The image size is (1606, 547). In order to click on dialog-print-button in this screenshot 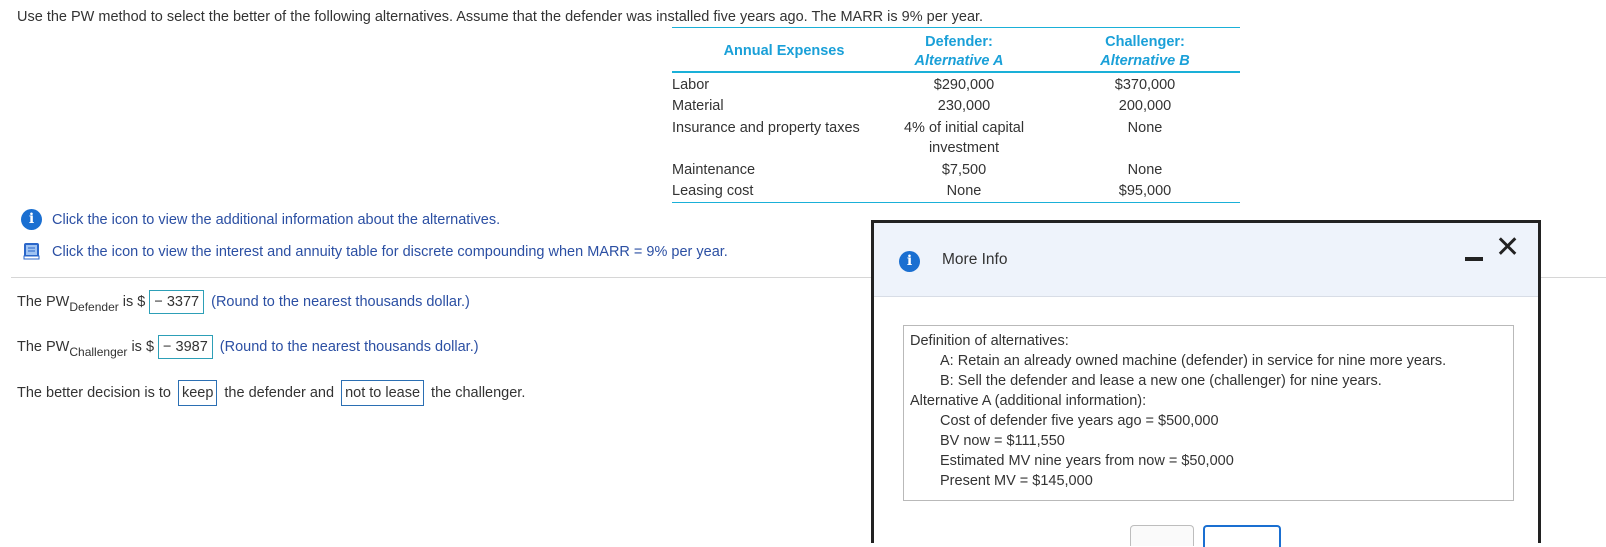, I will do `click(1162, 535)`.